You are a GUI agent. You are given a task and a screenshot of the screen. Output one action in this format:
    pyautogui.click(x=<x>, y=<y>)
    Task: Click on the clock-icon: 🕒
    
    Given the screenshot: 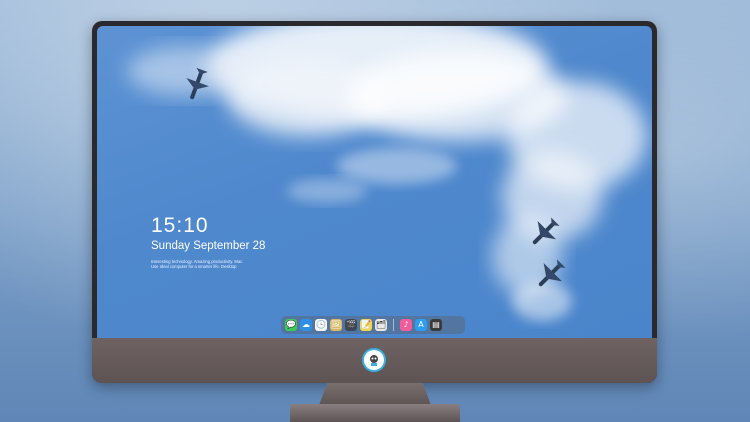 What is the action you would take?
    pyautogui.click(x=321, y=325)
    